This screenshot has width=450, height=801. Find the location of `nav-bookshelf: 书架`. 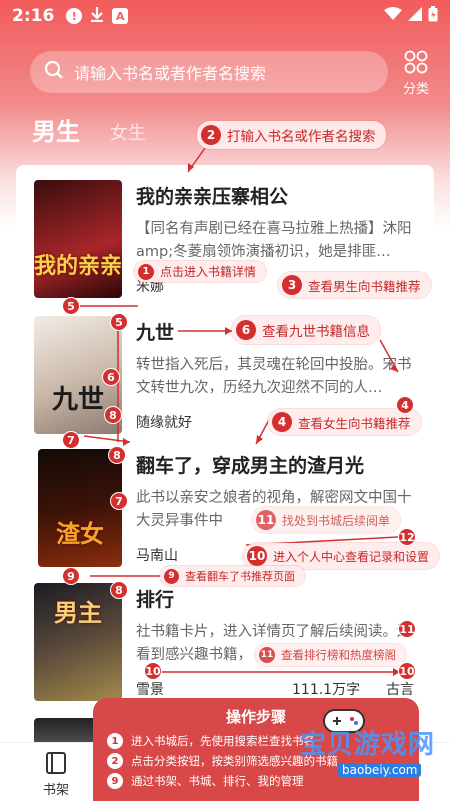

nav-bookshelf: 书架 is located at coordinates (56, 774).